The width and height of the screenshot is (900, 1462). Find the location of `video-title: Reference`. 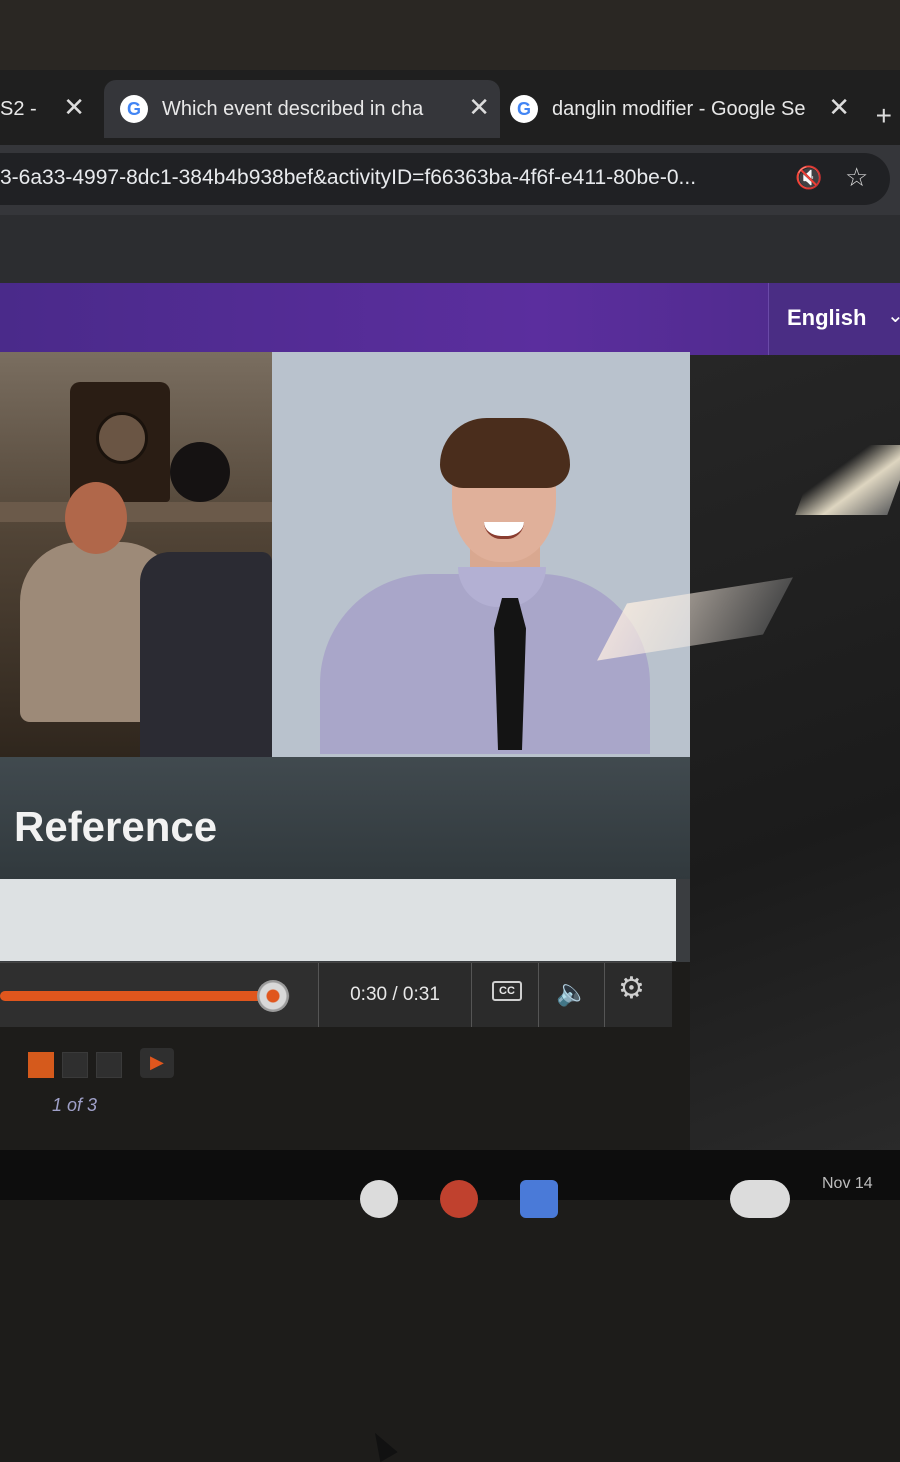

video-title: Reference is located at coordinates (116, 826).